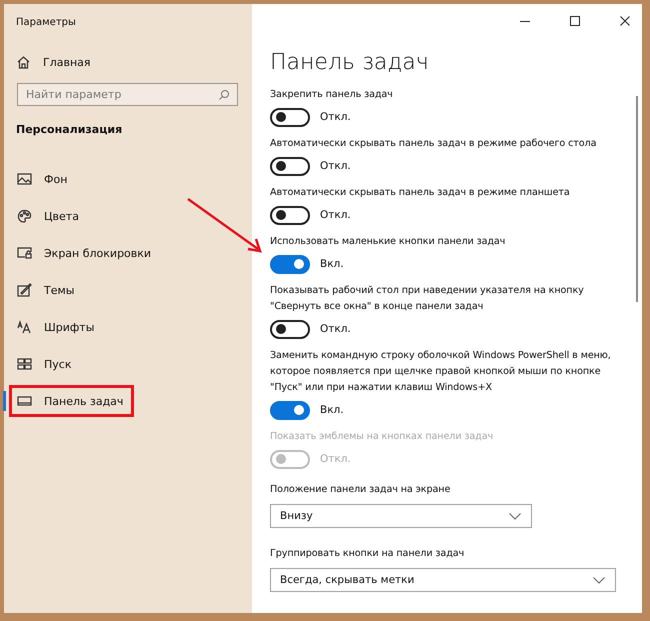 This screenshot has width=650, height=621. What do you see at coordinates (382, 437) in the screenshot?
I see `setting-label: Показать эмблемы на кнопках панели задач` at bounding box center [382, 437].